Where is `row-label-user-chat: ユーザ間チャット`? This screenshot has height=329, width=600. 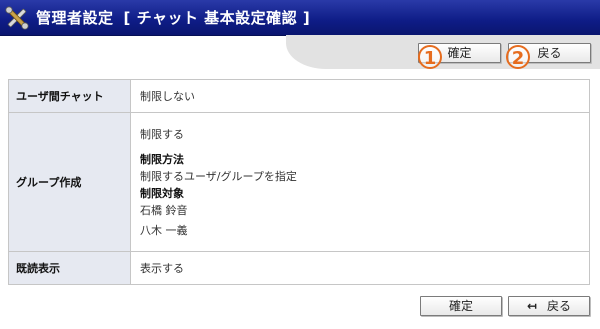 row-label-user-chat: ユーザ間チャット is located at coordinates (69, 96).